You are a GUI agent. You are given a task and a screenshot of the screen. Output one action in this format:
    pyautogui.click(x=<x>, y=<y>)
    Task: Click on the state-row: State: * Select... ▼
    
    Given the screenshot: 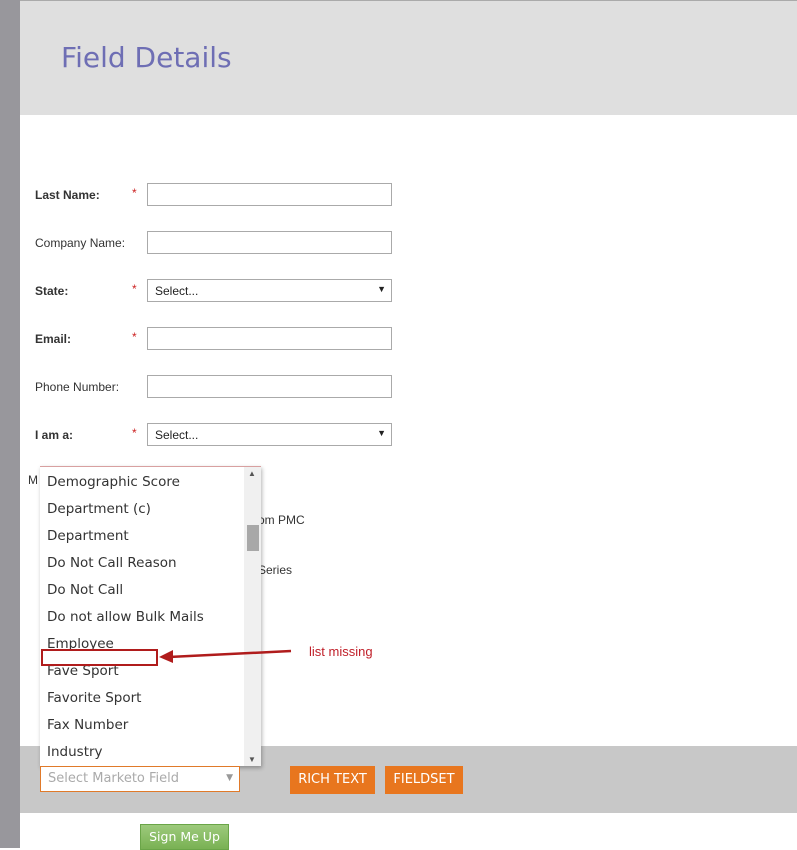 What is the action you would take?
    pyautogui.click(x=215, y=291)
    